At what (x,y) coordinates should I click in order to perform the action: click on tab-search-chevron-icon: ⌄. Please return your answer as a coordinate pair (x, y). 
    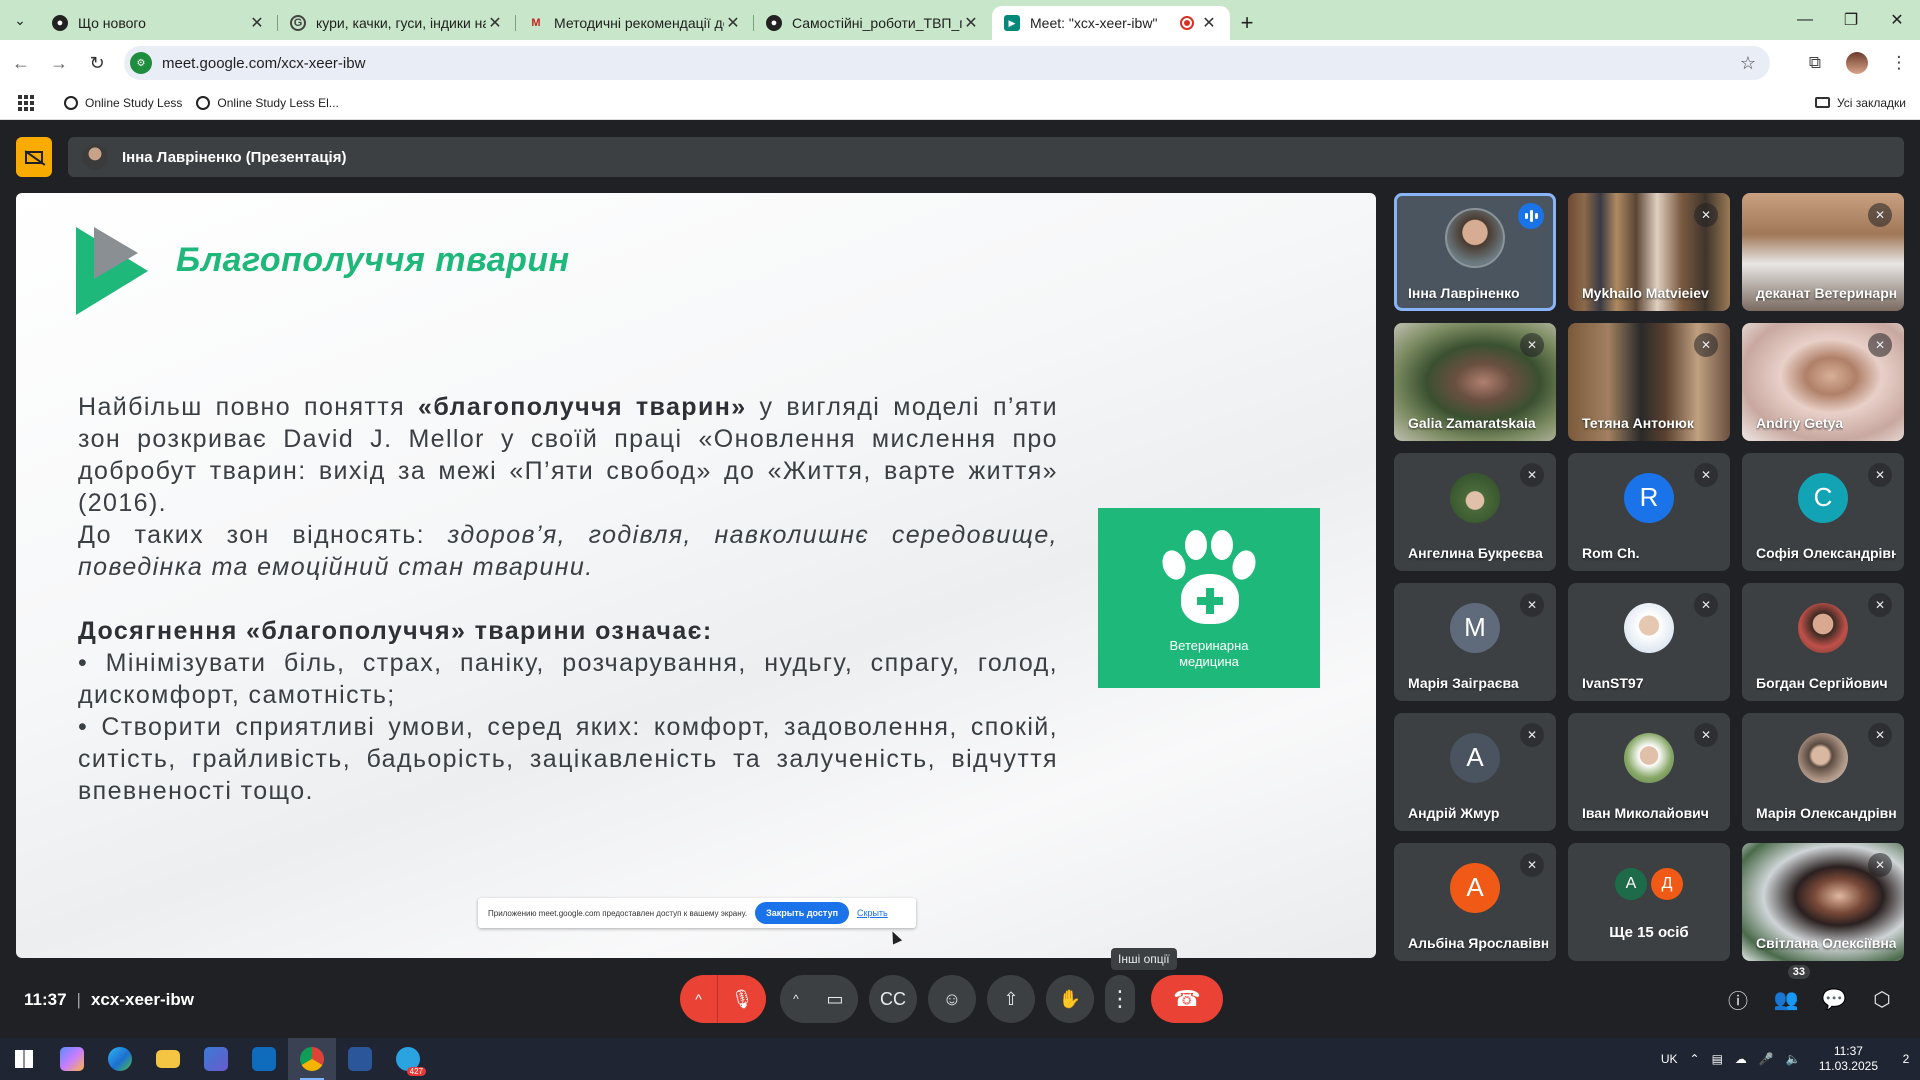
    Looking at the image, I should click on (20, 20).